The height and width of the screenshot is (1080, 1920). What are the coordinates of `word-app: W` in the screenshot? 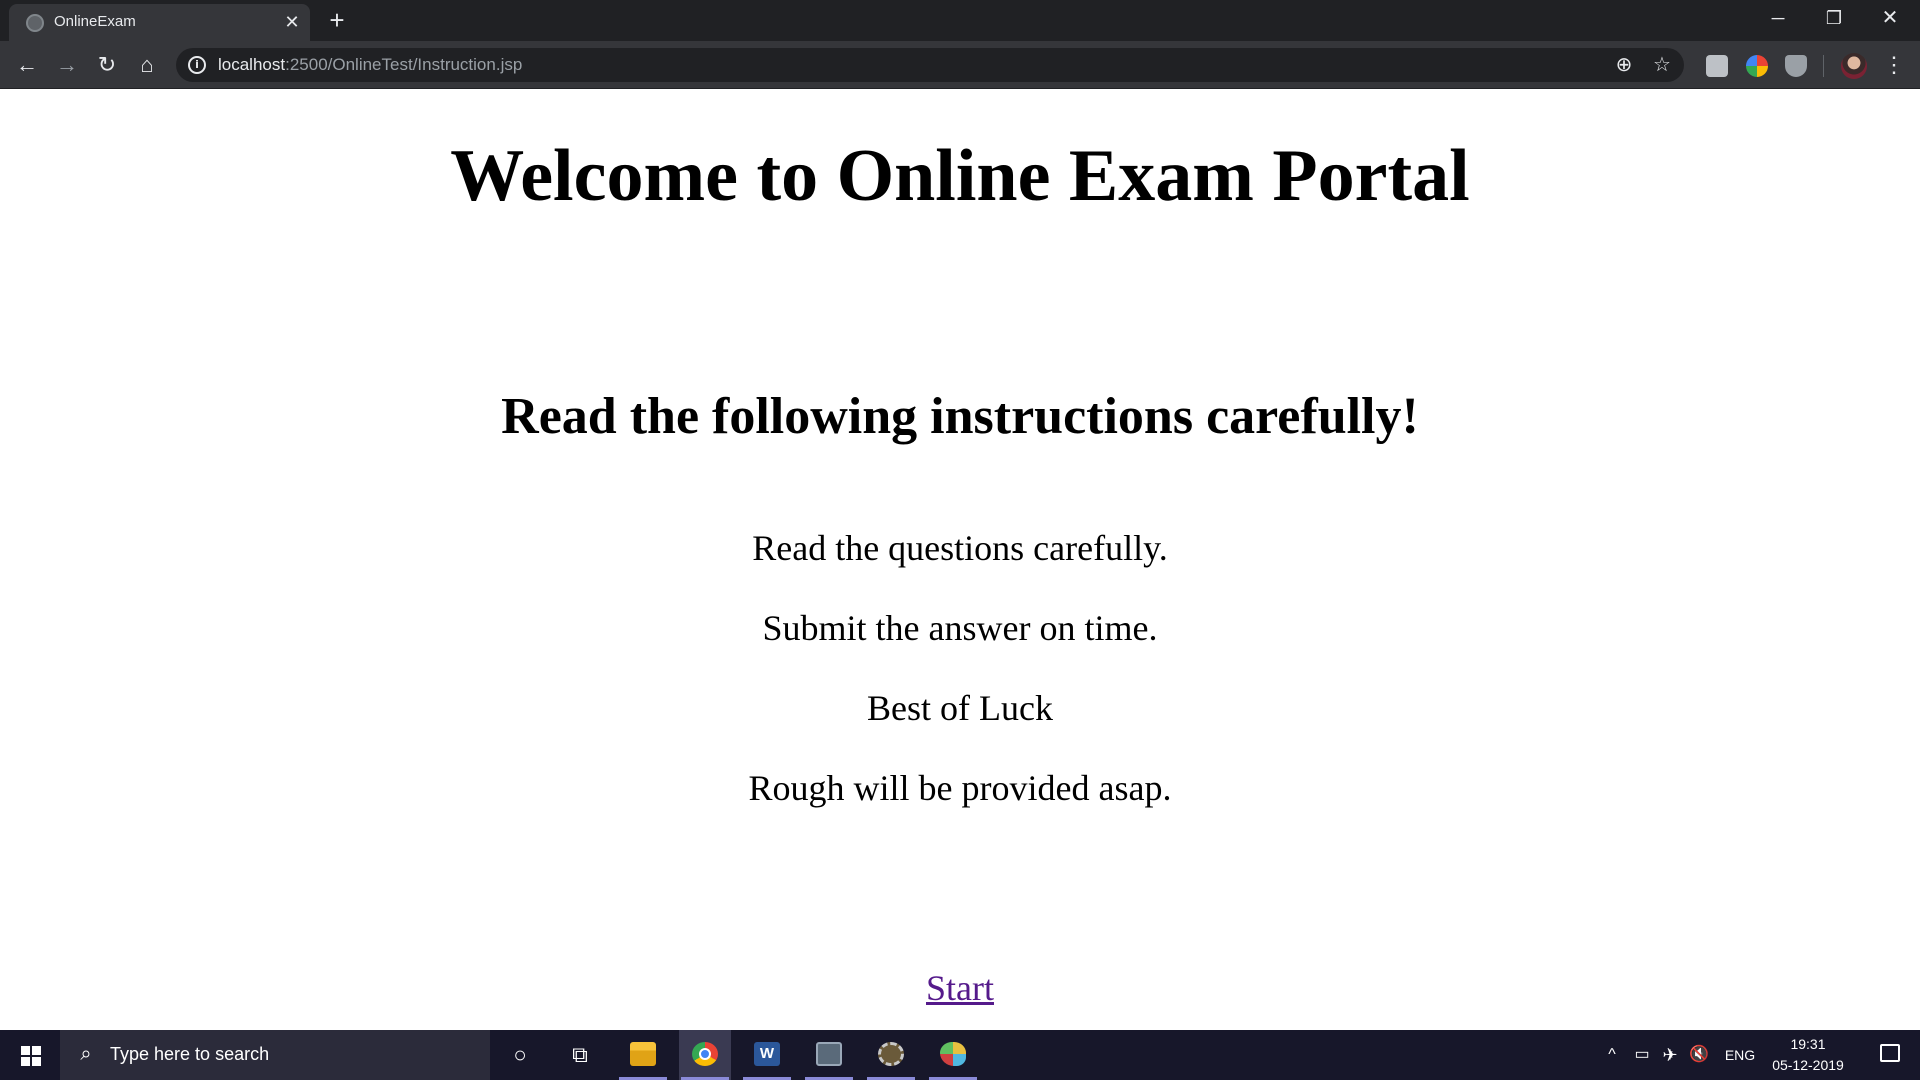 It's located at (767, 1055).